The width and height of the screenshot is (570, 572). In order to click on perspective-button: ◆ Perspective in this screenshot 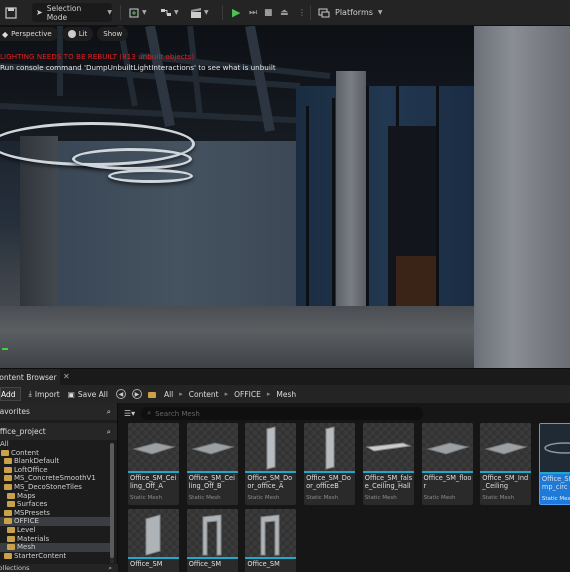, I will do `click(29, 34)`.